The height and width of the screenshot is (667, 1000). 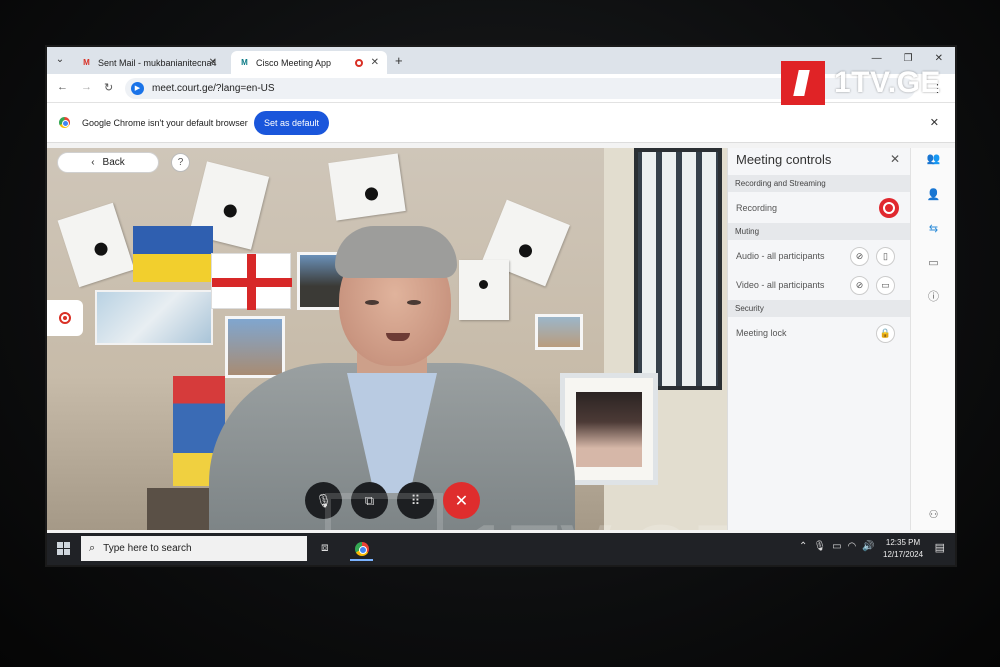 I want to click on row-label: Audio - all participants, so click(x=780, y=256).